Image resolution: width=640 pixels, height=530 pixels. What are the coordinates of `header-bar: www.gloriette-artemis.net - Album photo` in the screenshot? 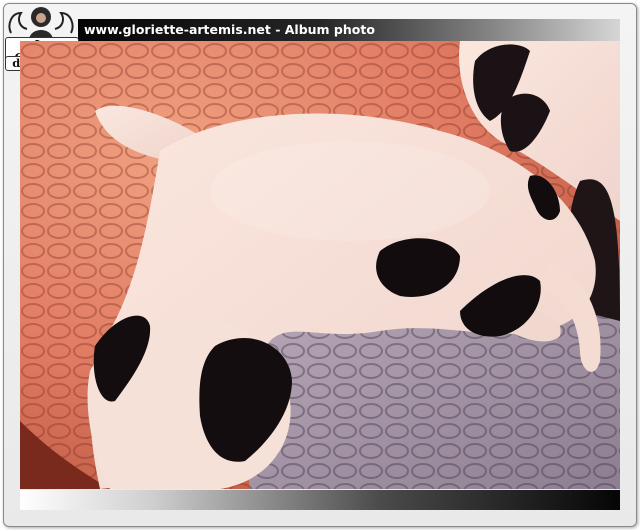 It's located at (349, 30).